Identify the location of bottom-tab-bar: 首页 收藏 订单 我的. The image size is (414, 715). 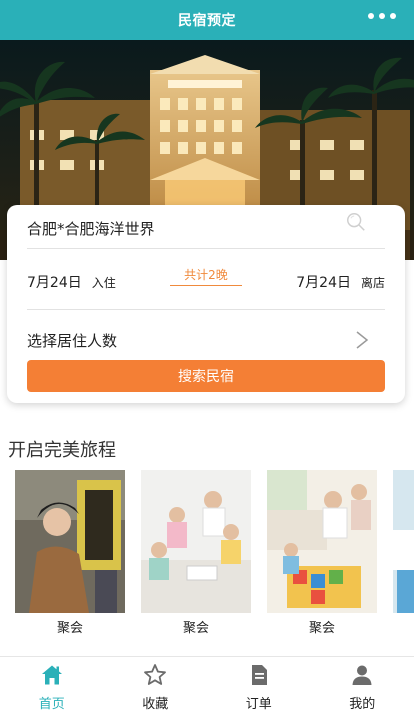
(207, 685).